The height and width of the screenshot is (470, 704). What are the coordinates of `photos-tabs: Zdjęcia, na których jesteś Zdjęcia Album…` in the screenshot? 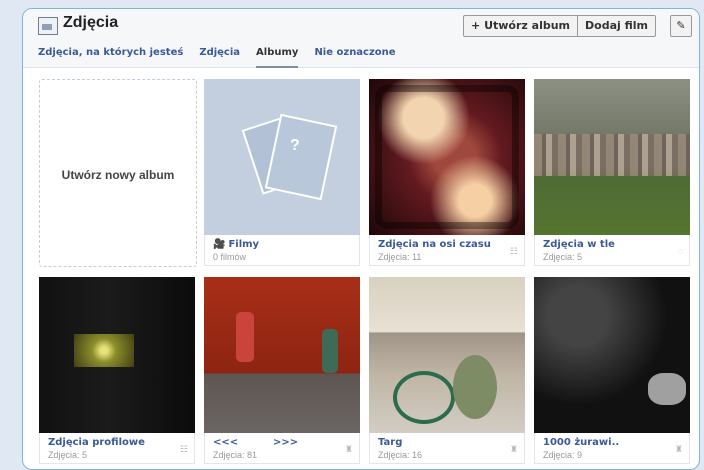 It's located at (217, 57).